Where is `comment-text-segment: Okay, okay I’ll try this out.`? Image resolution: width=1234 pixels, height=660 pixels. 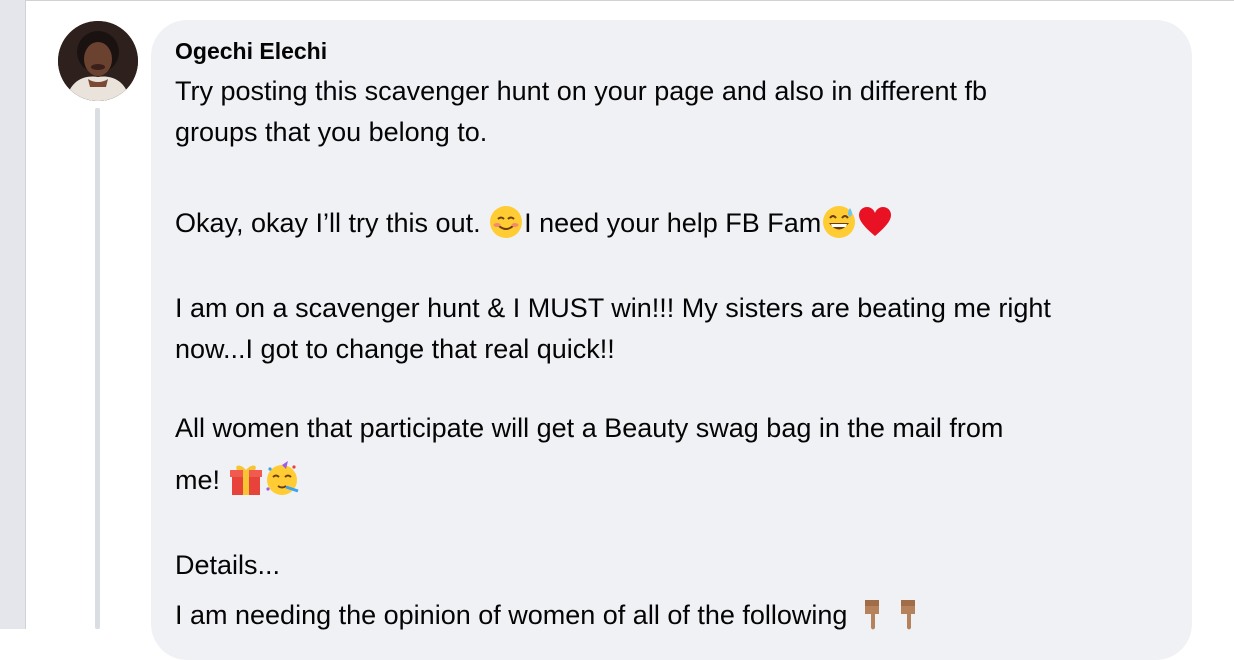
comment-text-segment: Okay, okay I’ll try this out. is located at coordinates (332, 223).